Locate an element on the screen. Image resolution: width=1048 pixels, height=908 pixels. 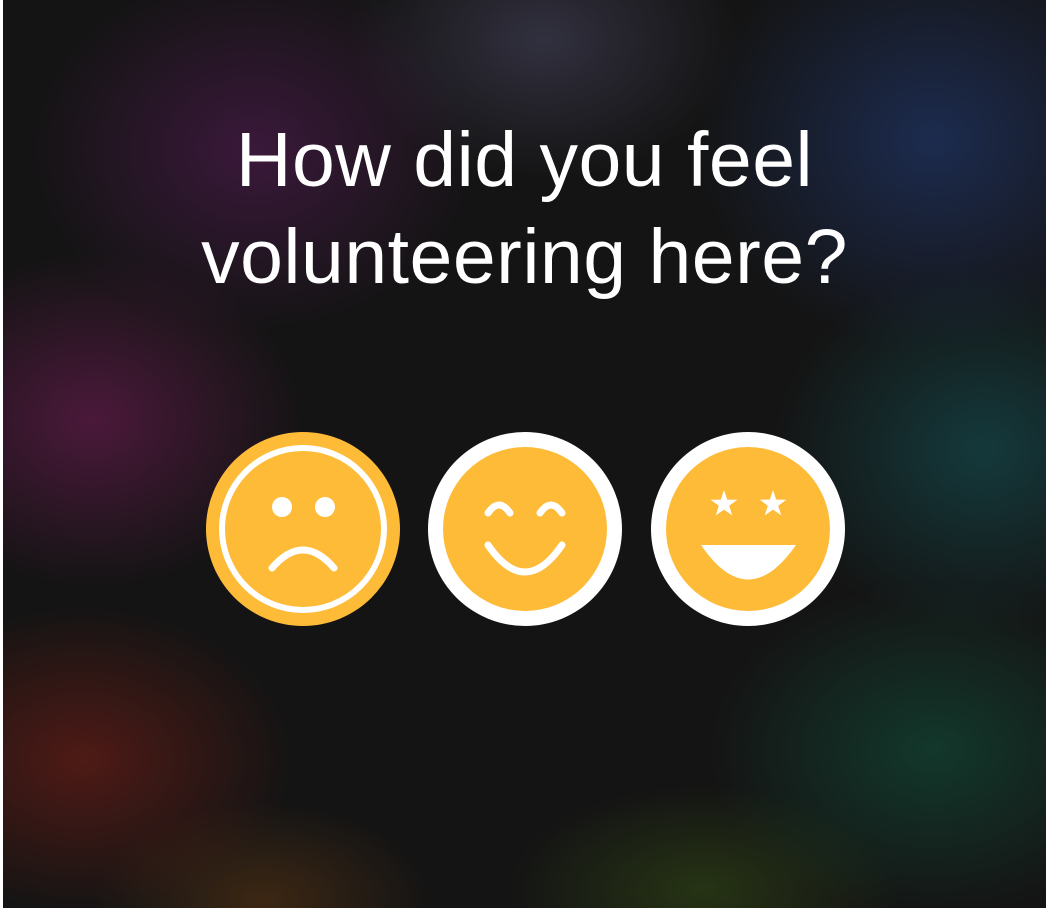
starstruck-rating-button is located at coordinates (748, 529).